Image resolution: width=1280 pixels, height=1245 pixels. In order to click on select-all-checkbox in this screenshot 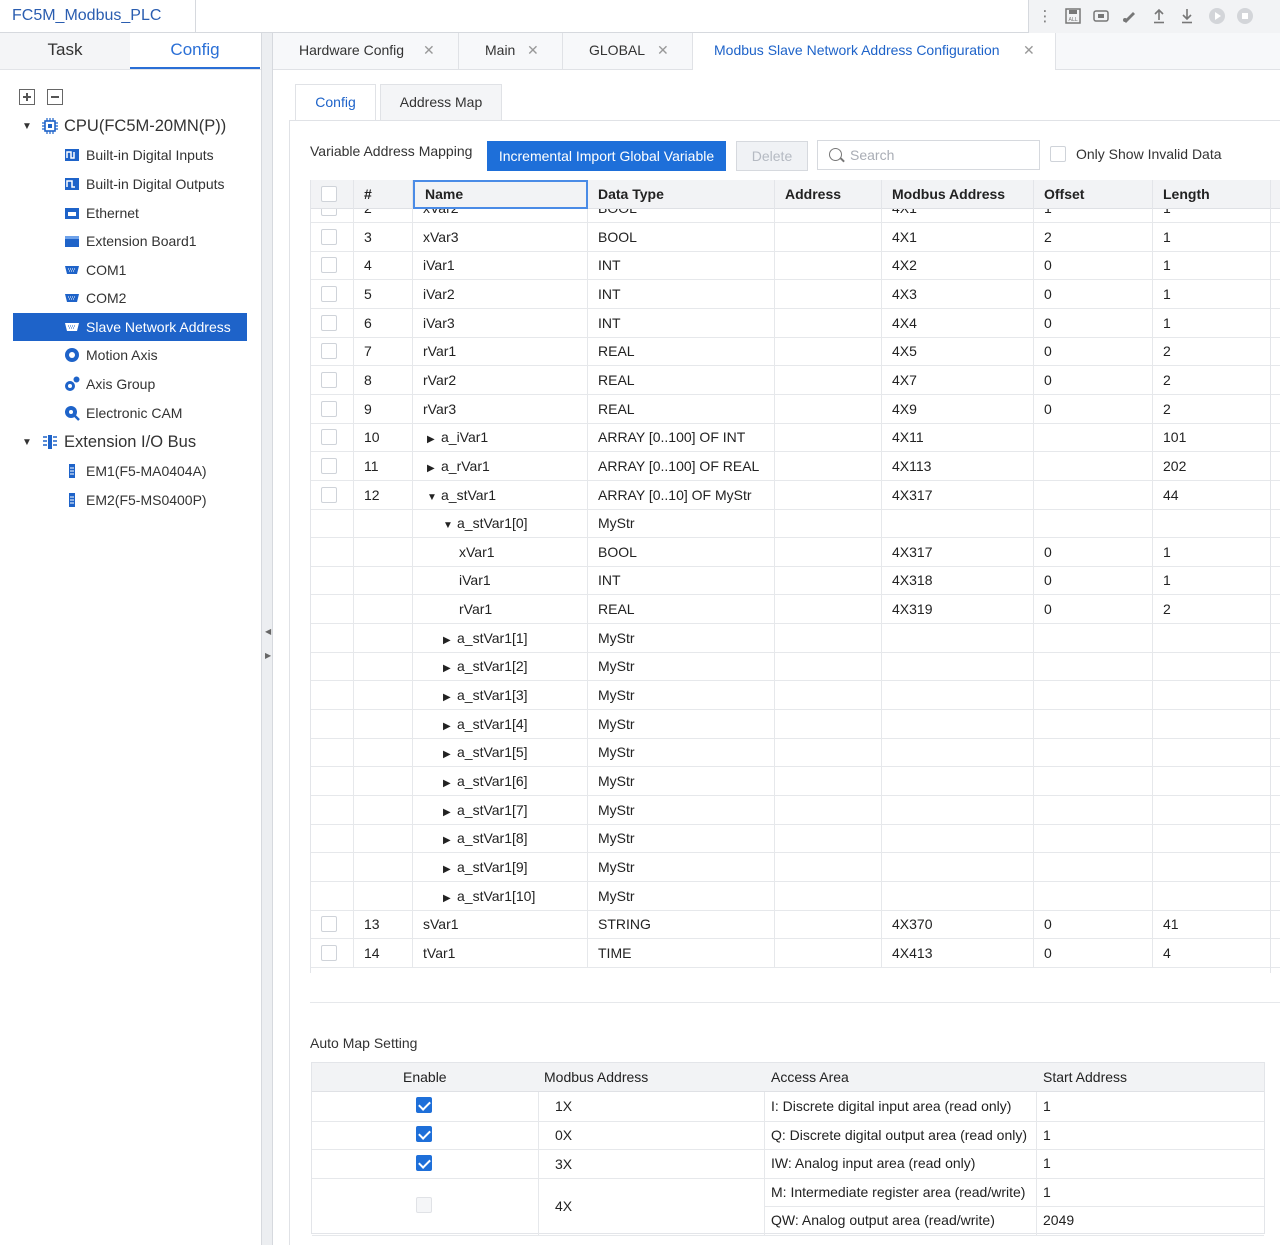, I will do `click(329, 194)`.